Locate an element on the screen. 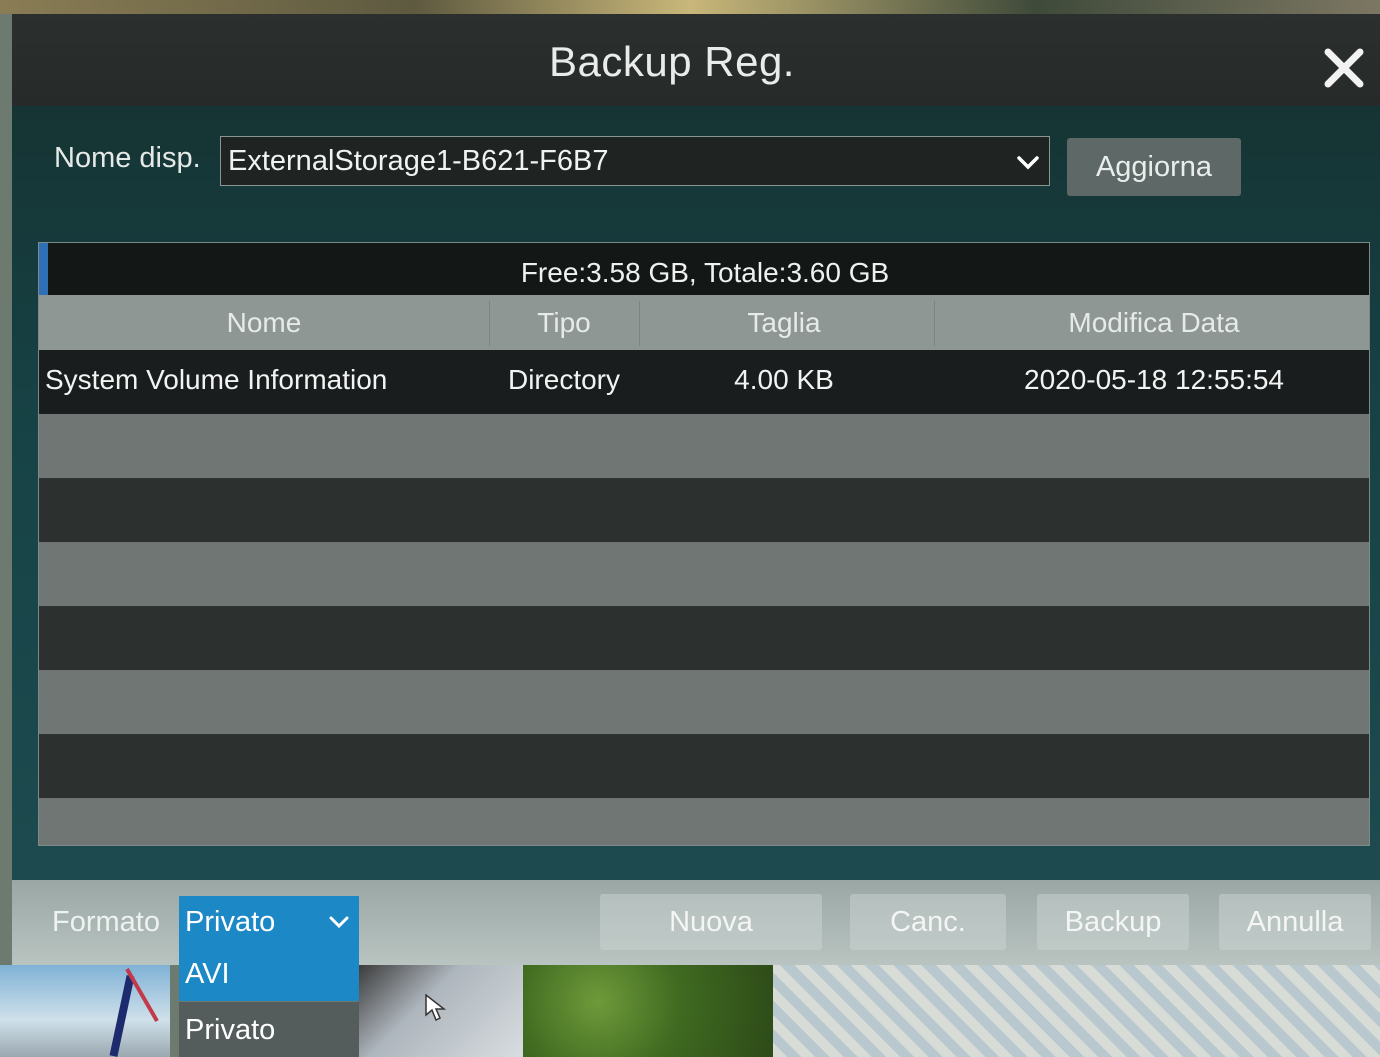  close-button is located at coordinates (1344, 68).